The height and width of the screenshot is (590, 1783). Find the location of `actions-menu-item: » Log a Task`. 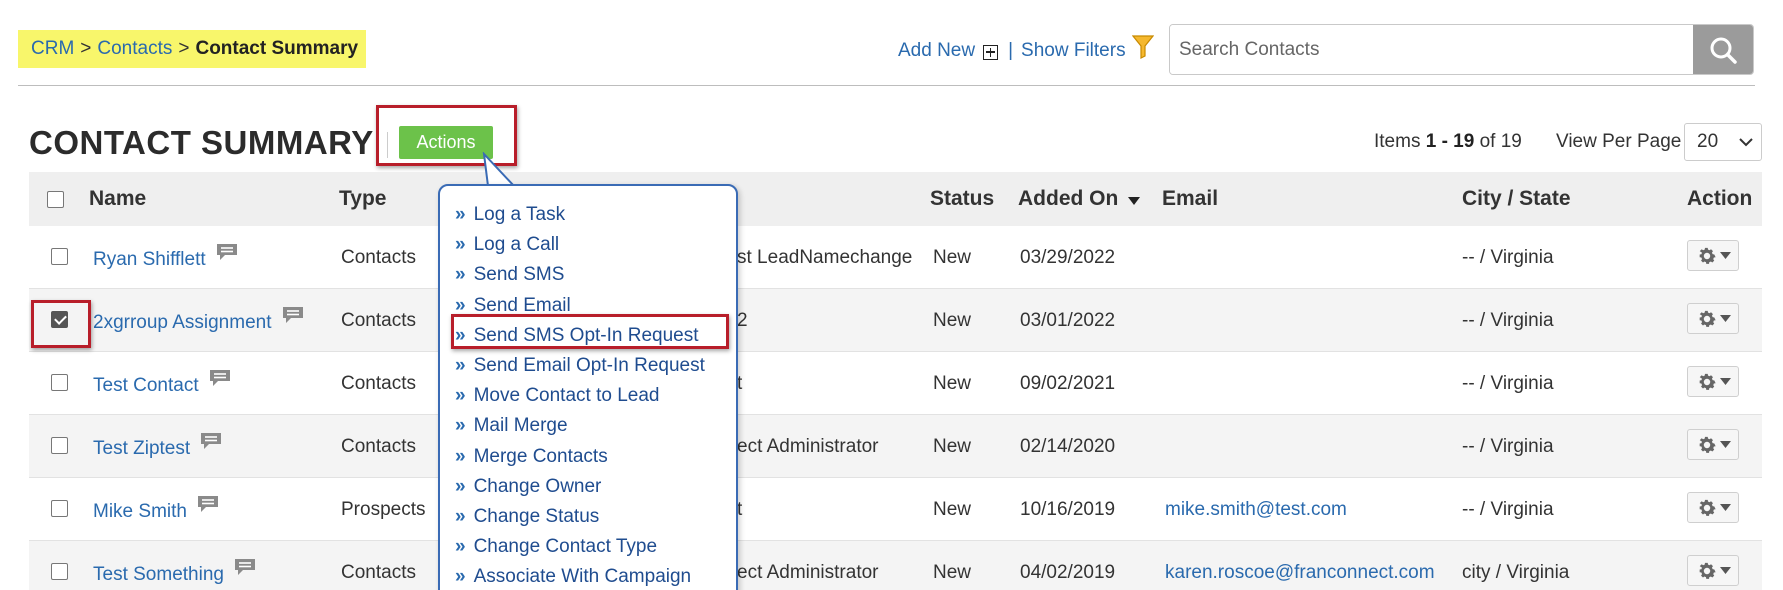

actions-menu-item: » Log a Task is located at coordinates (510, 215).